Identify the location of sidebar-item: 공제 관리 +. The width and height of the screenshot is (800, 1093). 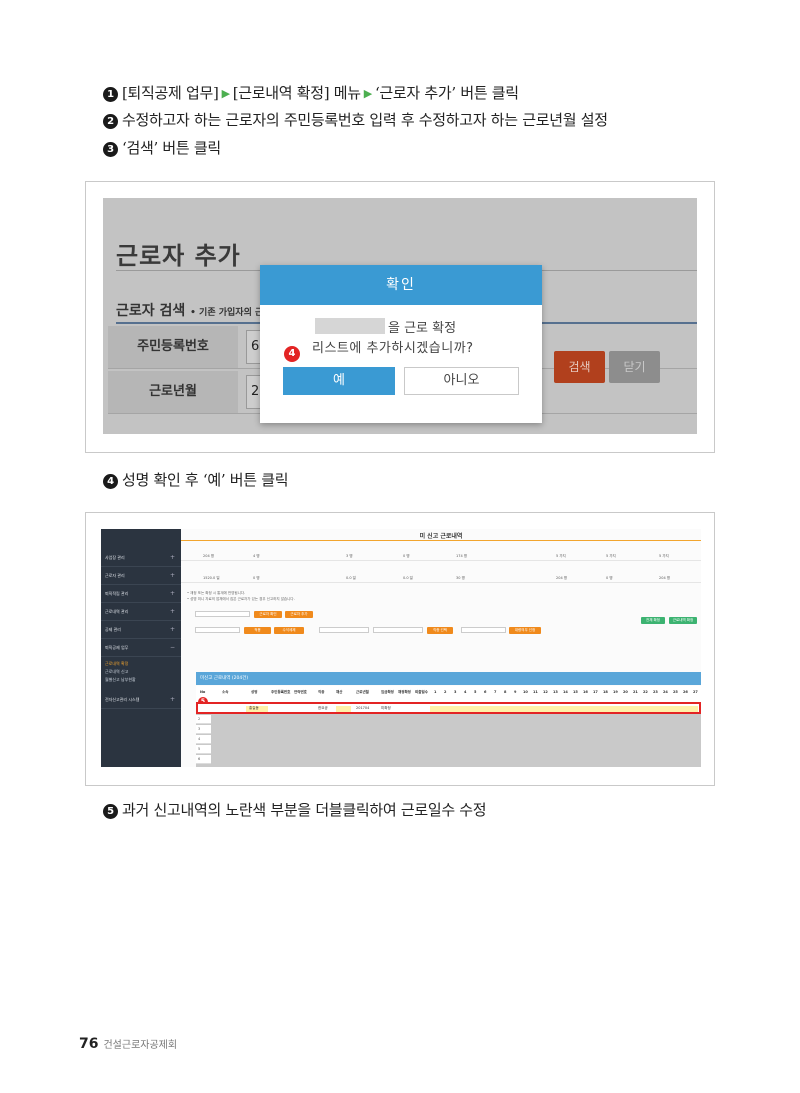
(141, 630).